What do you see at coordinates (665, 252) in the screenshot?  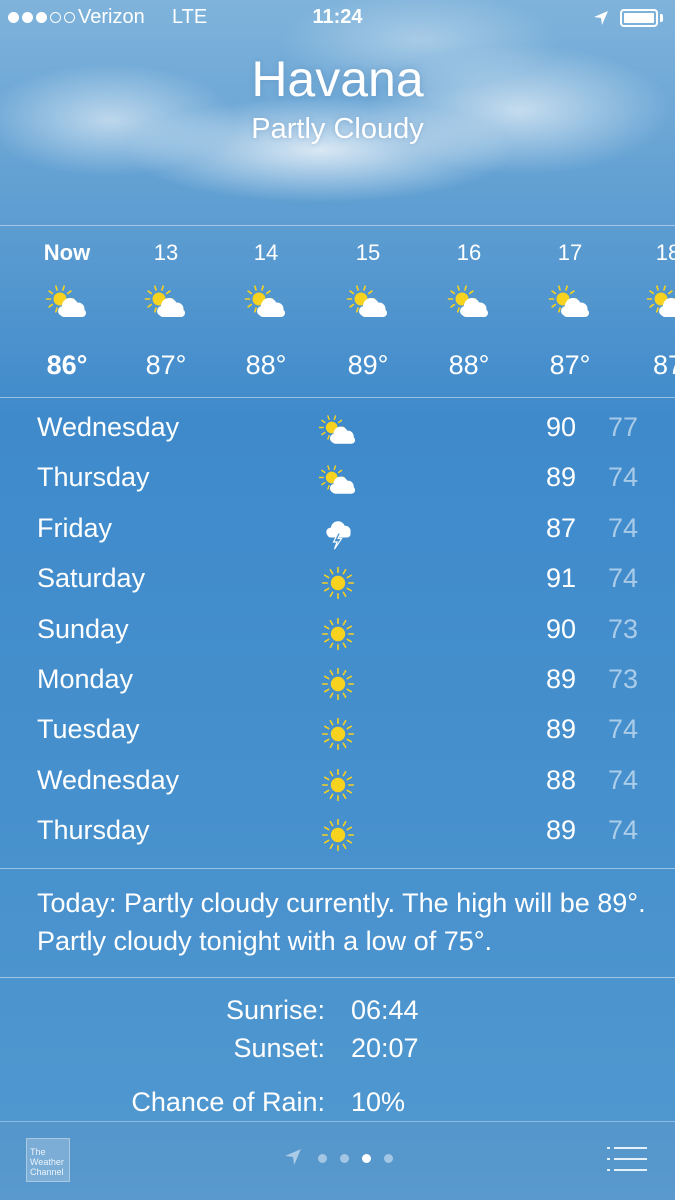 I see `hourly-time-label: 18` at bounding box center [665, 252].